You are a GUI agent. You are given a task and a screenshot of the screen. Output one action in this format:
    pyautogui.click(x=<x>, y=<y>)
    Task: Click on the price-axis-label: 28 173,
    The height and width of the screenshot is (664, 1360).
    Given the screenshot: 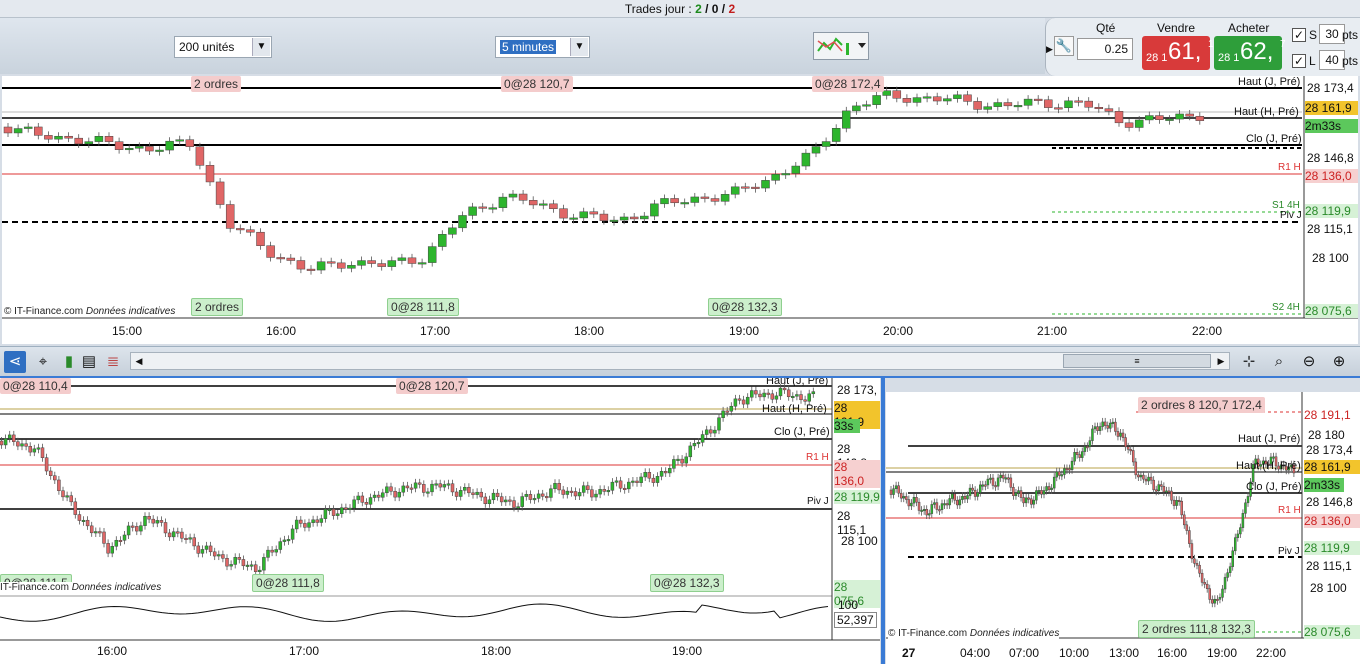 What is the action you would take?
    pyautogui.click(x=857, y=390)
    